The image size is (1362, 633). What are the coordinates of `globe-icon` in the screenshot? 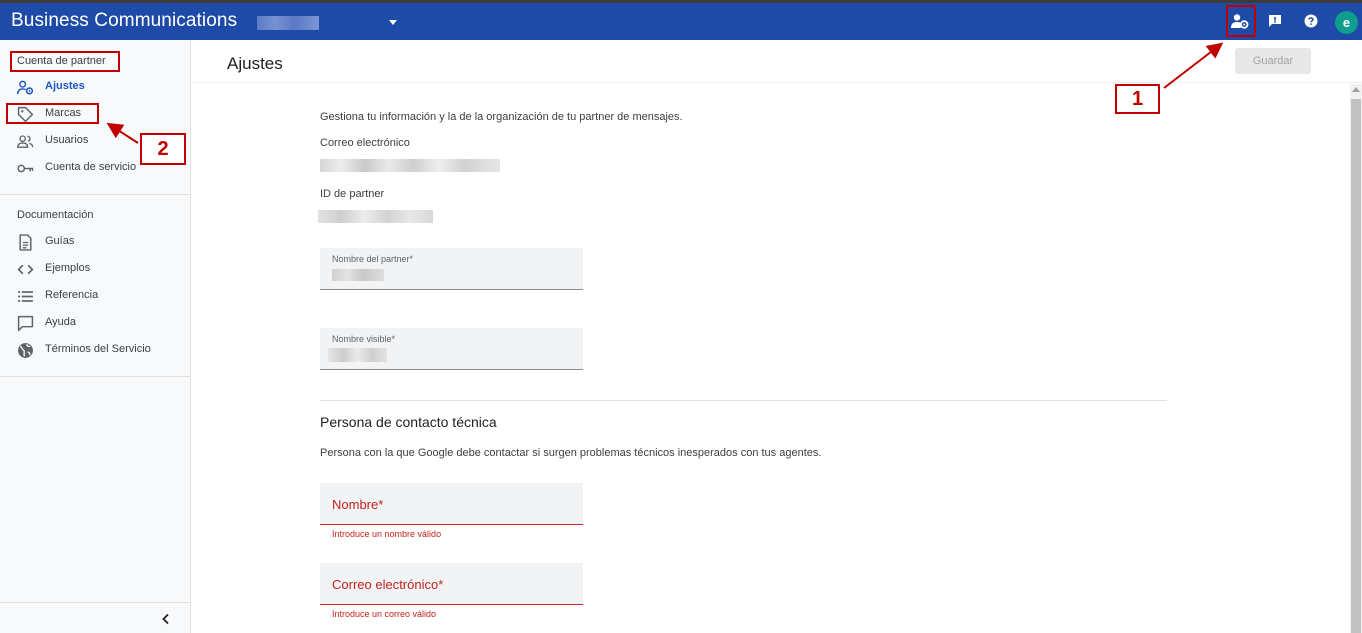 It's located at (25, 350).